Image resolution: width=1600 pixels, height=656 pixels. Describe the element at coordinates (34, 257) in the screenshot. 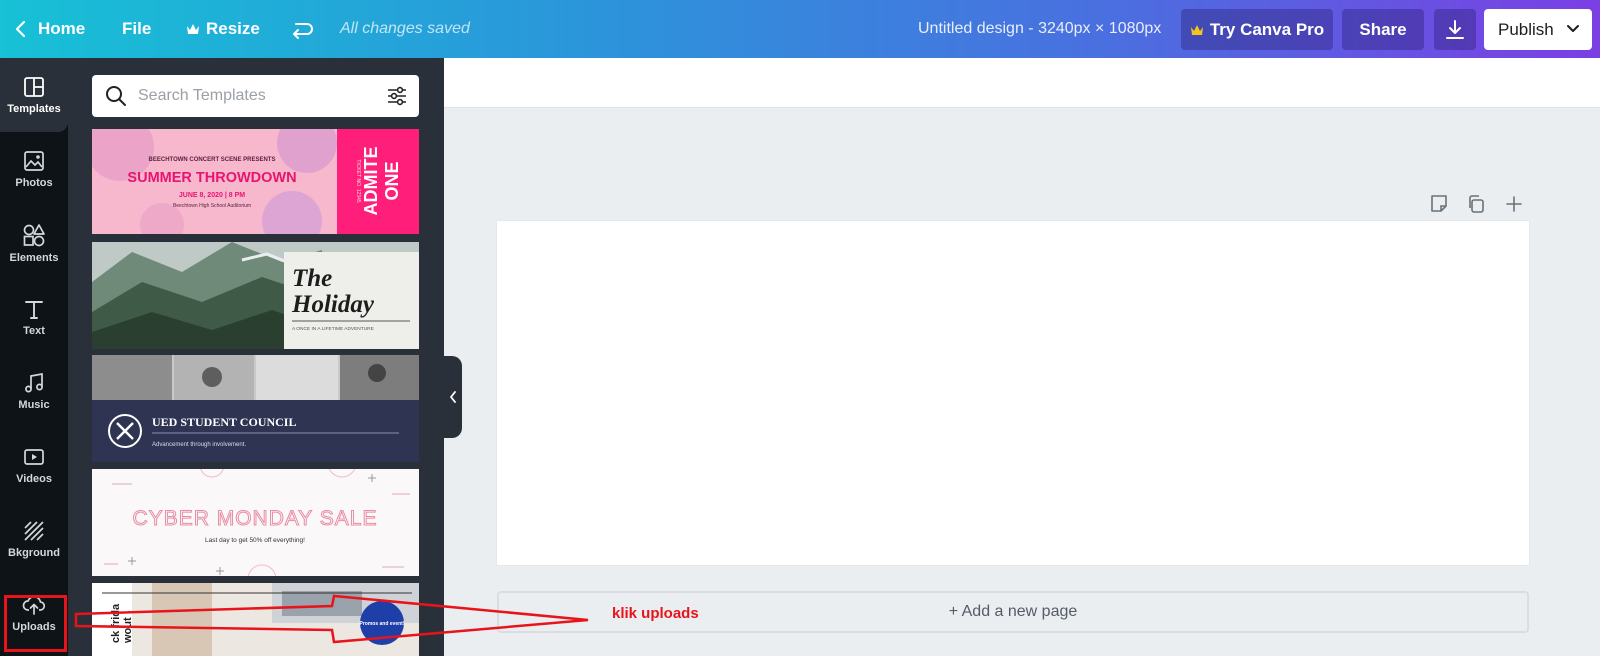

I see `rail-label: Elements` at that location.